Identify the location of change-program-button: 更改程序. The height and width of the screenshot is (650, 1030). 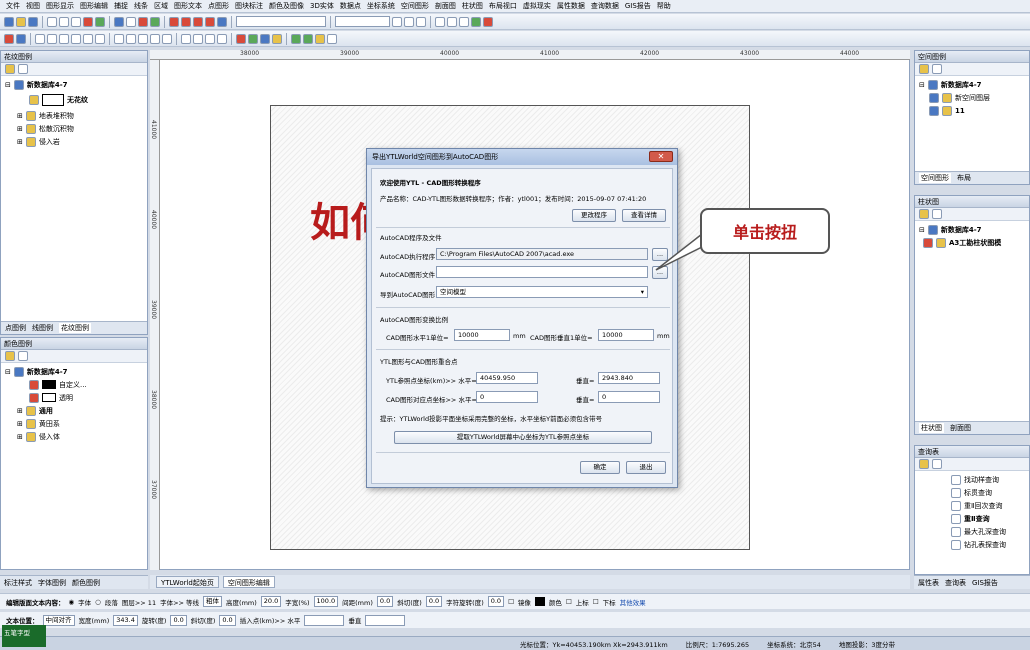
(594, 215).